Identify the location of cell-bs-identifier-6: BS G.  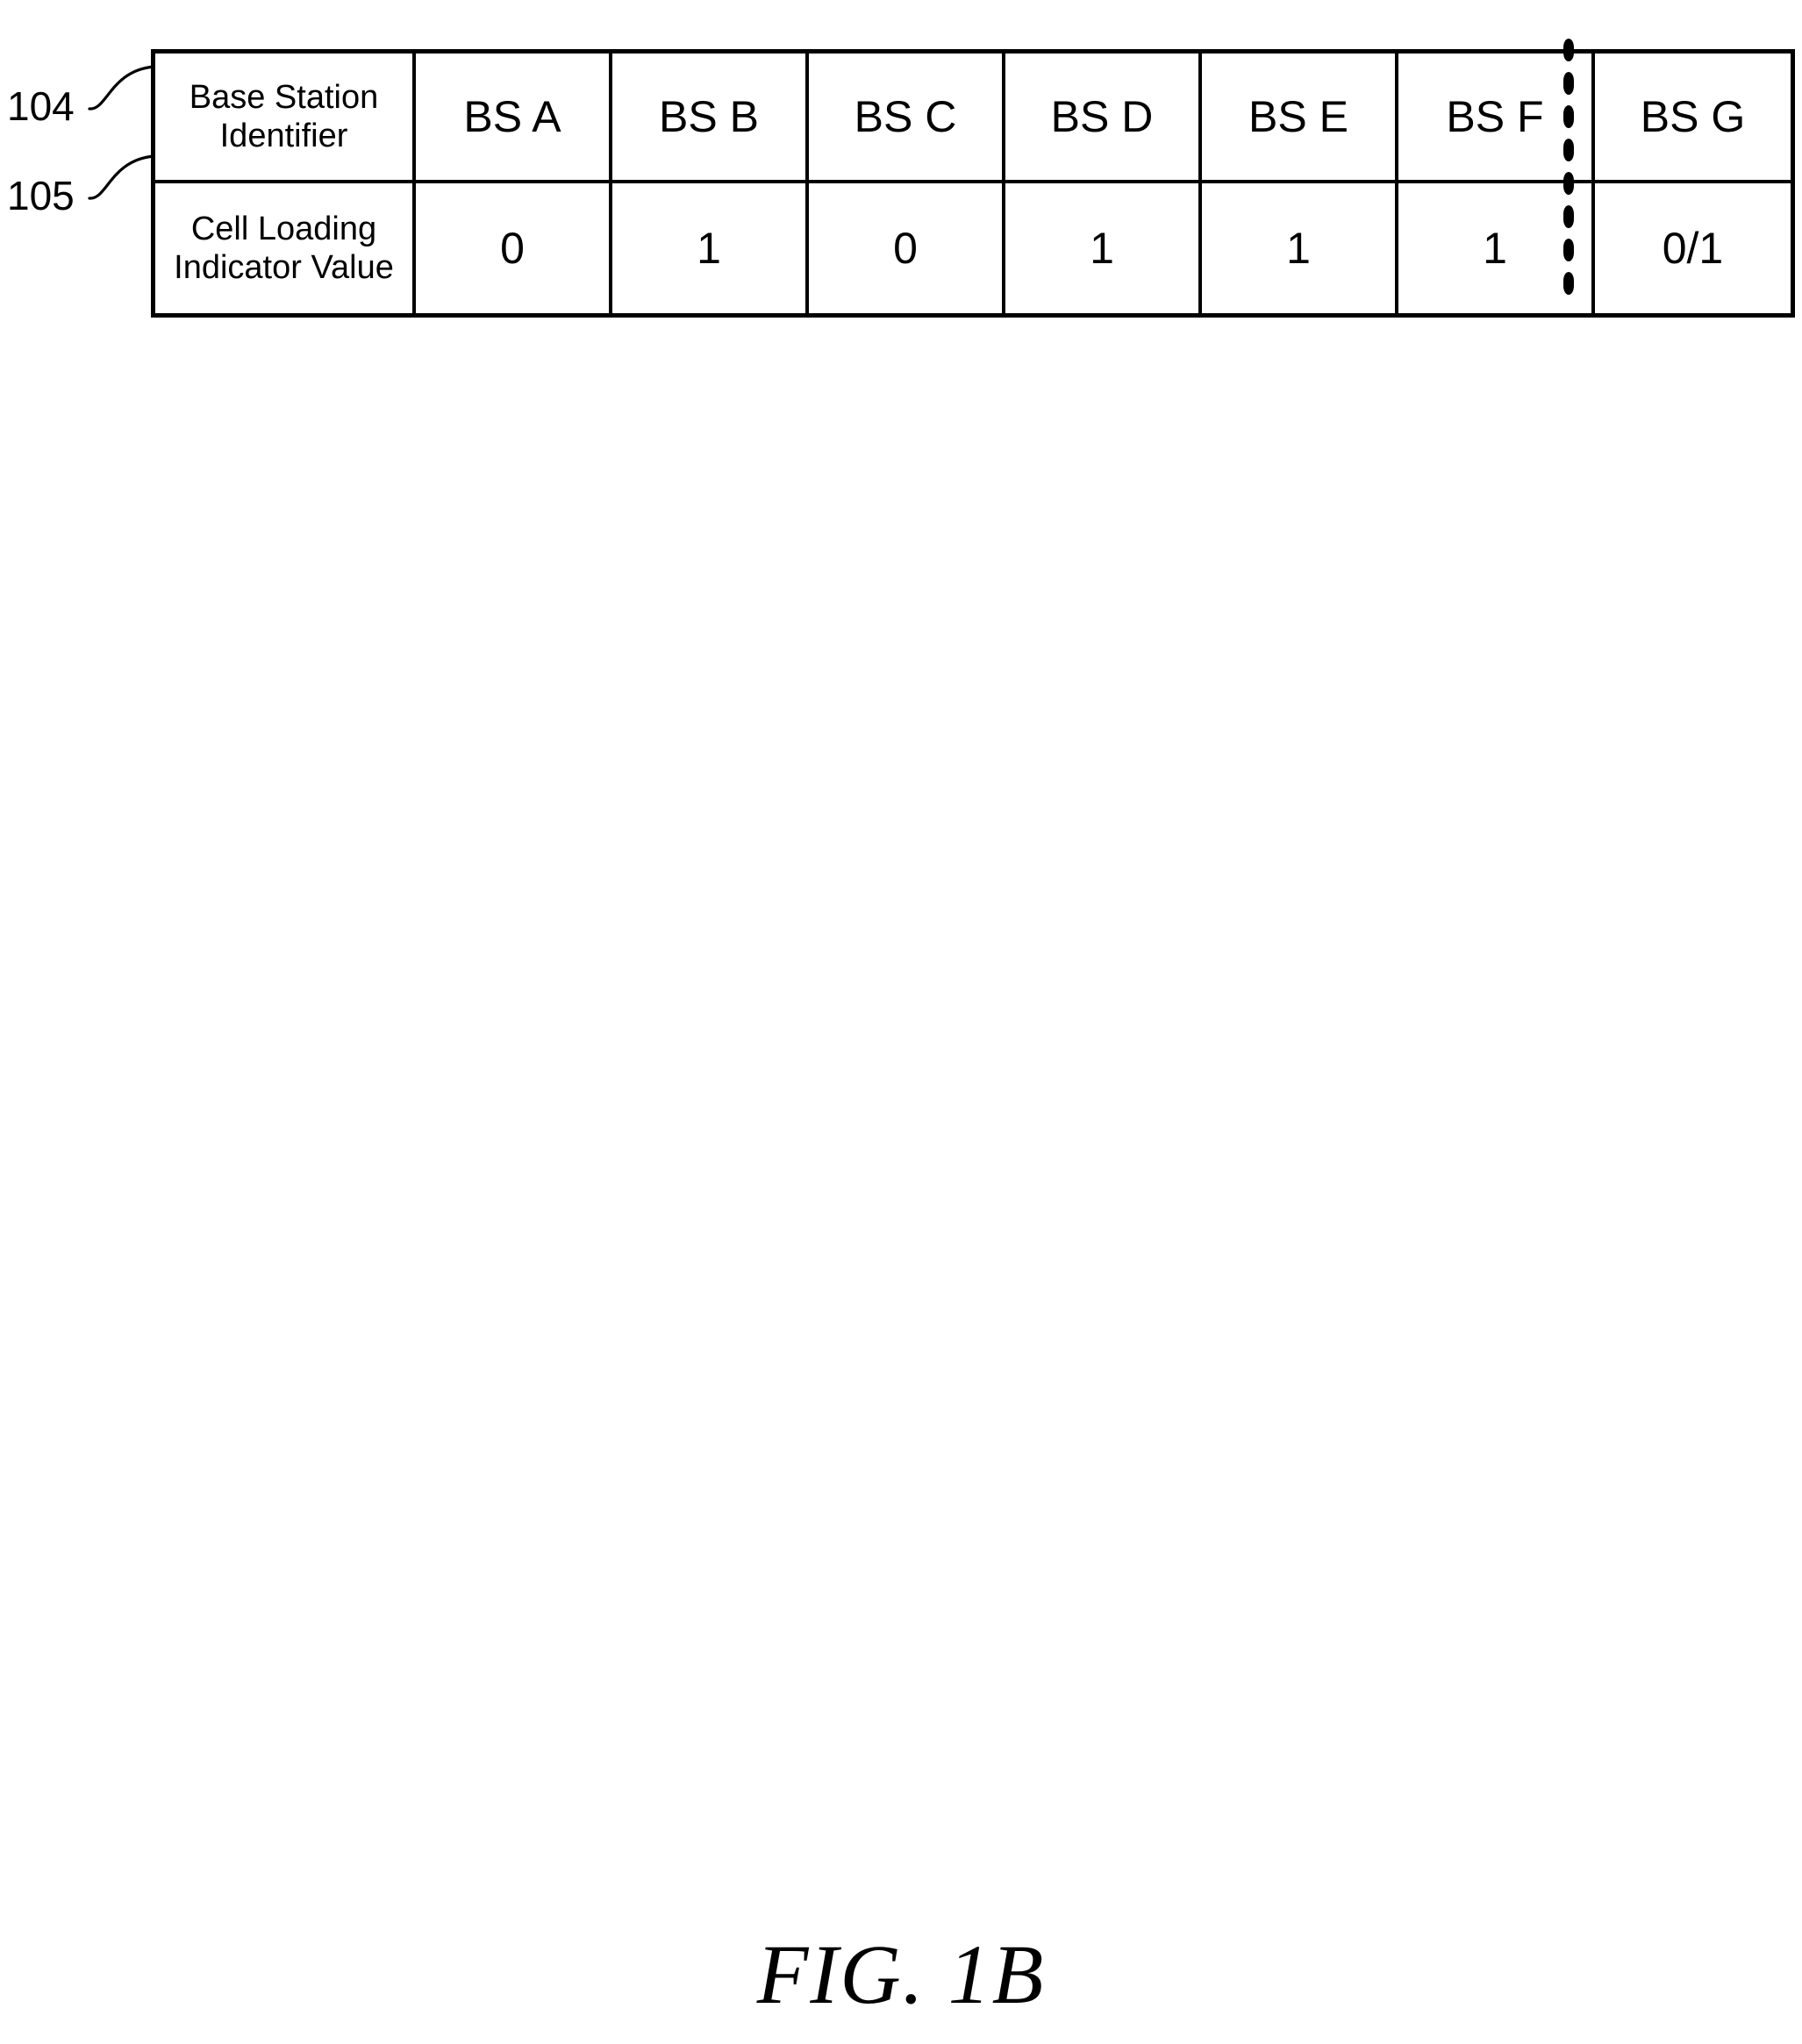
(1693, 117).